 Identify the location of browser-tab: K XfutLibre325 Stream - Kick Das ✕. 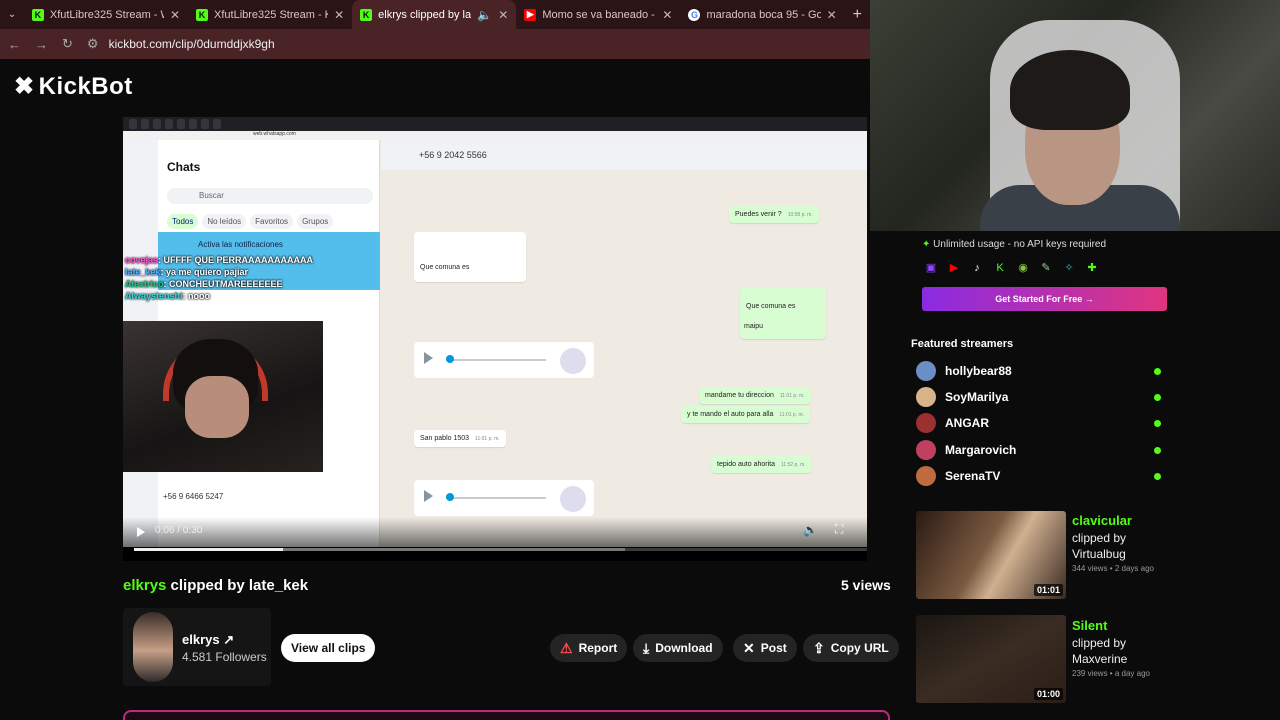
(270, 14).